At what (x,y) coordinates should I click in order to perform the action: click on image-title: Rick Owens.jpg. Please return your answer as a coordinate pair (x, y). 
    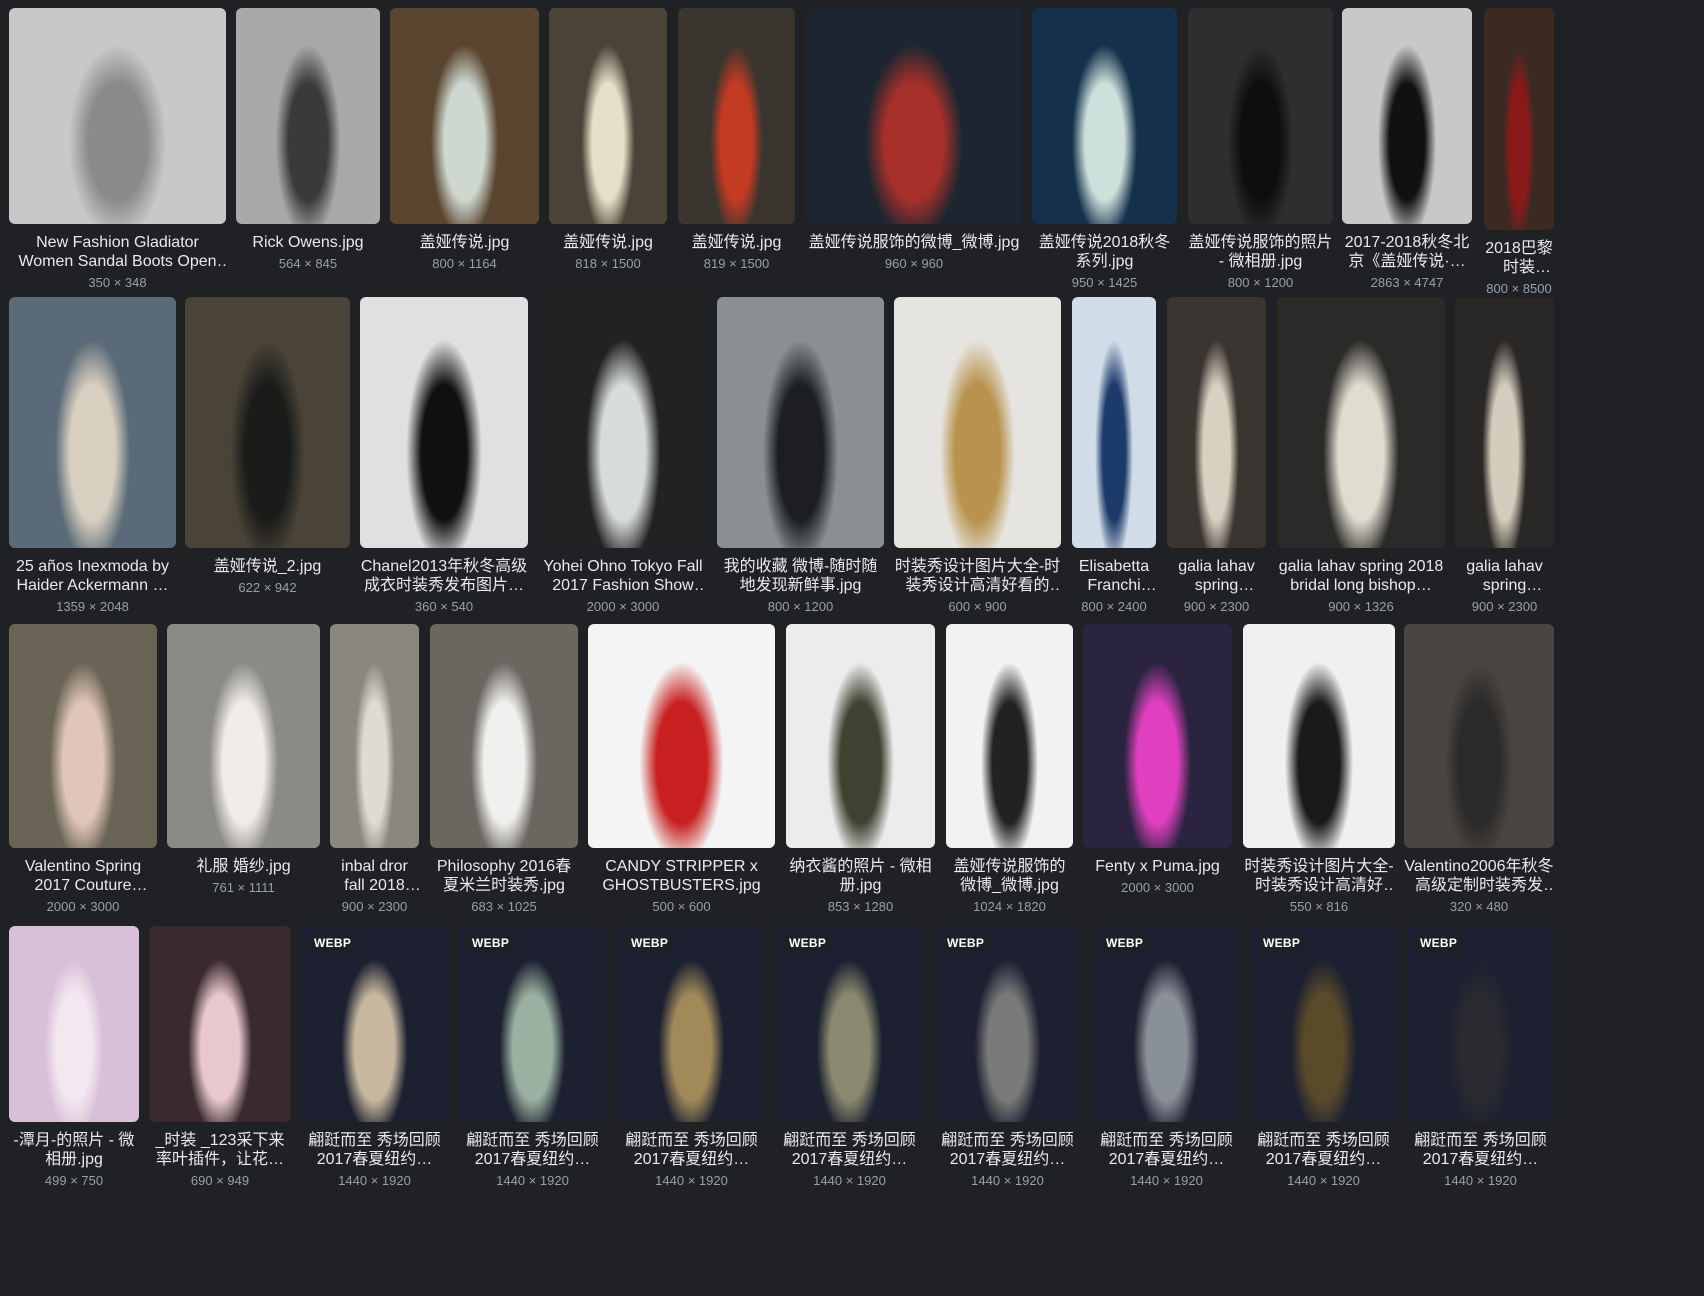
    Looking at the image, I should click on (308, 242).